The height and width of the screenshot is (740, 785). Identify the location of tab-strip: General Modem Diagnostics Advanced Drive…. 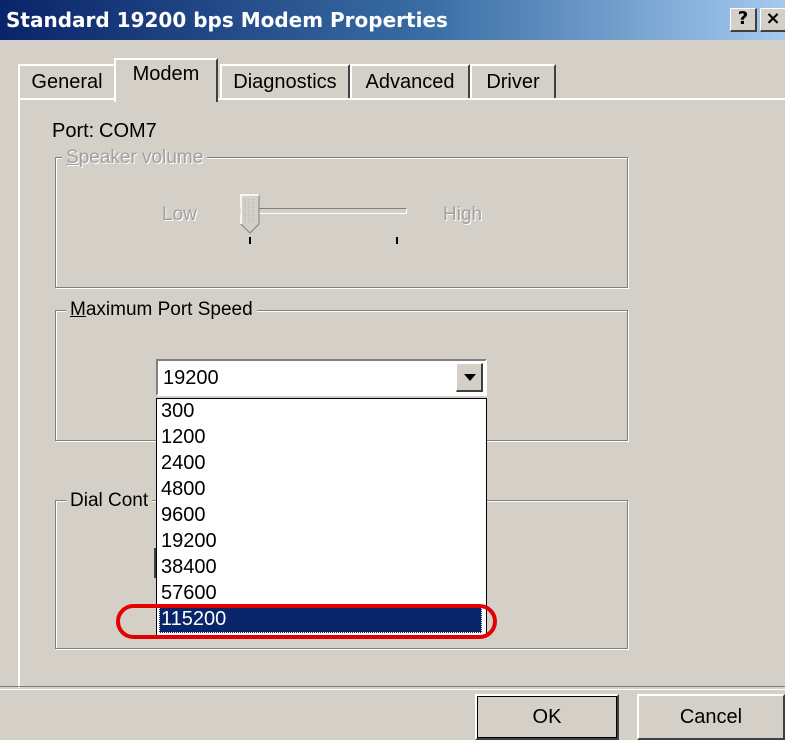
(392, 77).